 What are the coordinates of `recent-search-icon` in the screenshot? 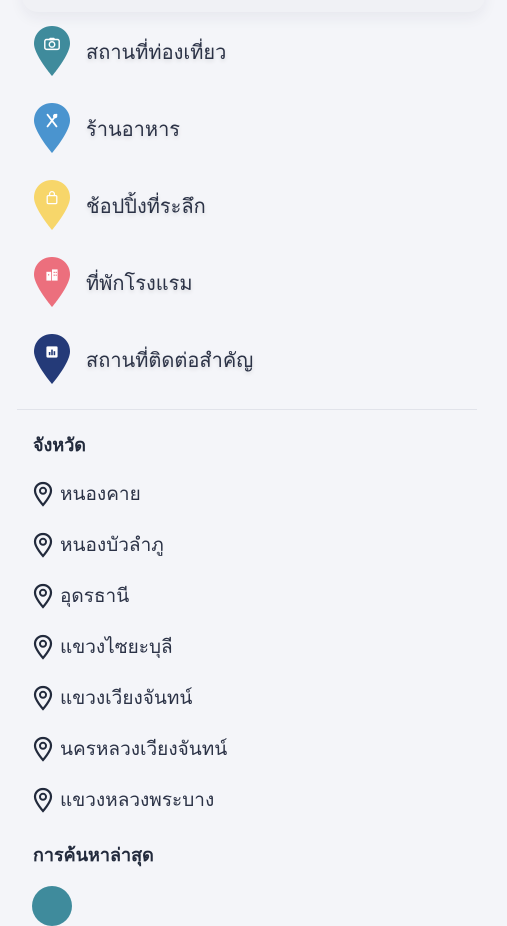 It's located at (52, 906).